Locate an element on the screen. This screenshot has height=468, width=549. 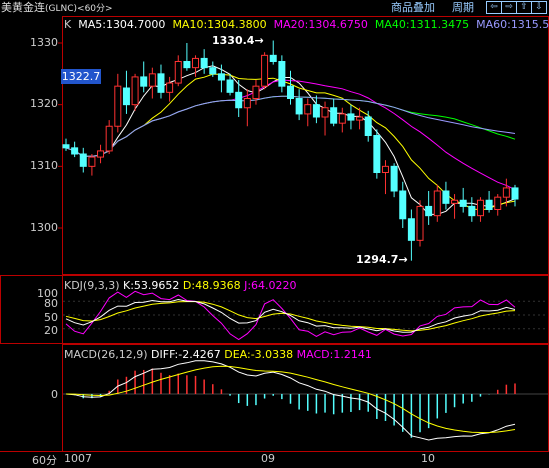
time-label-09: 09 is located at coordinates (268, 458).